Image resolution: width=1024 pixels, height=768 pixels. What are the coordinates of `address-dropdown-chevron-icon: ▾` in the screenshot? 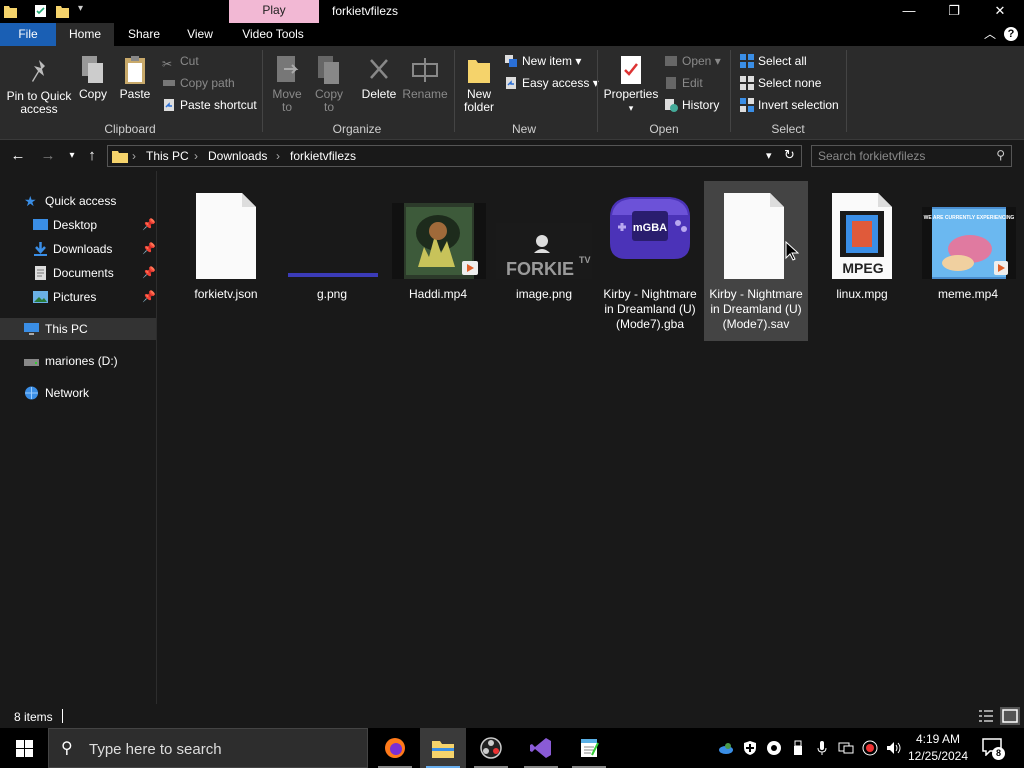 It's located at (769, 155).